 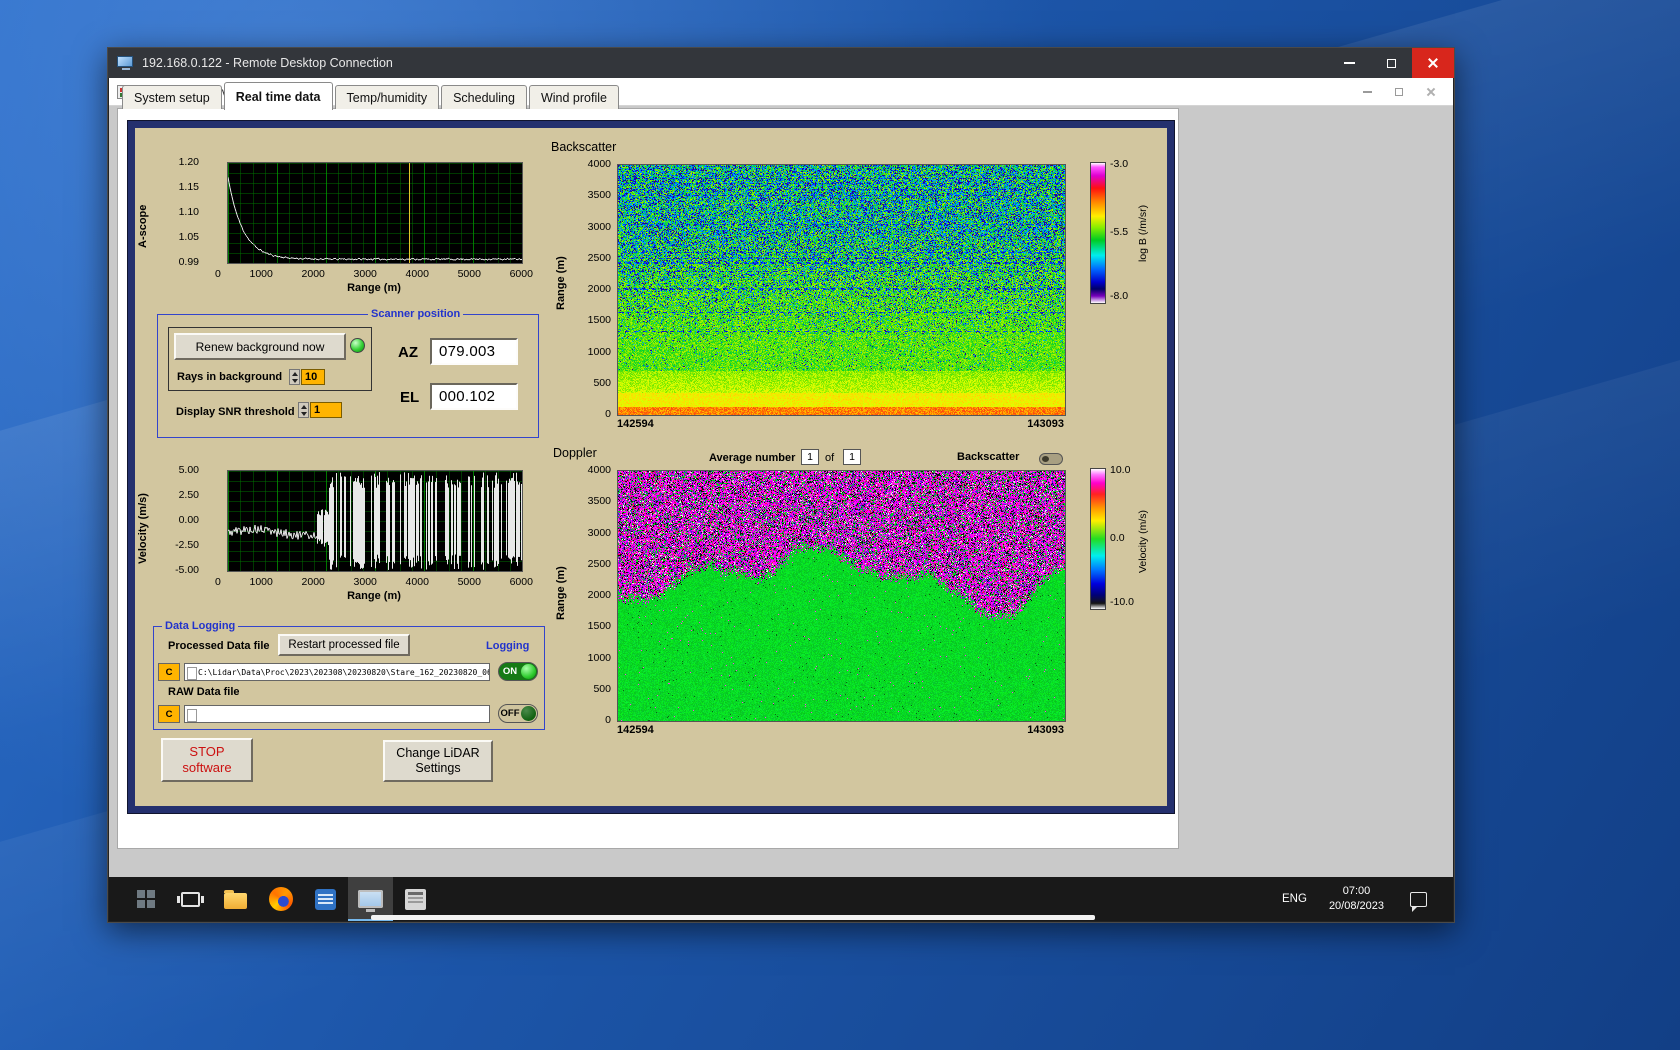 I want to click on app-restore-button, so click(x=1399, y=92).